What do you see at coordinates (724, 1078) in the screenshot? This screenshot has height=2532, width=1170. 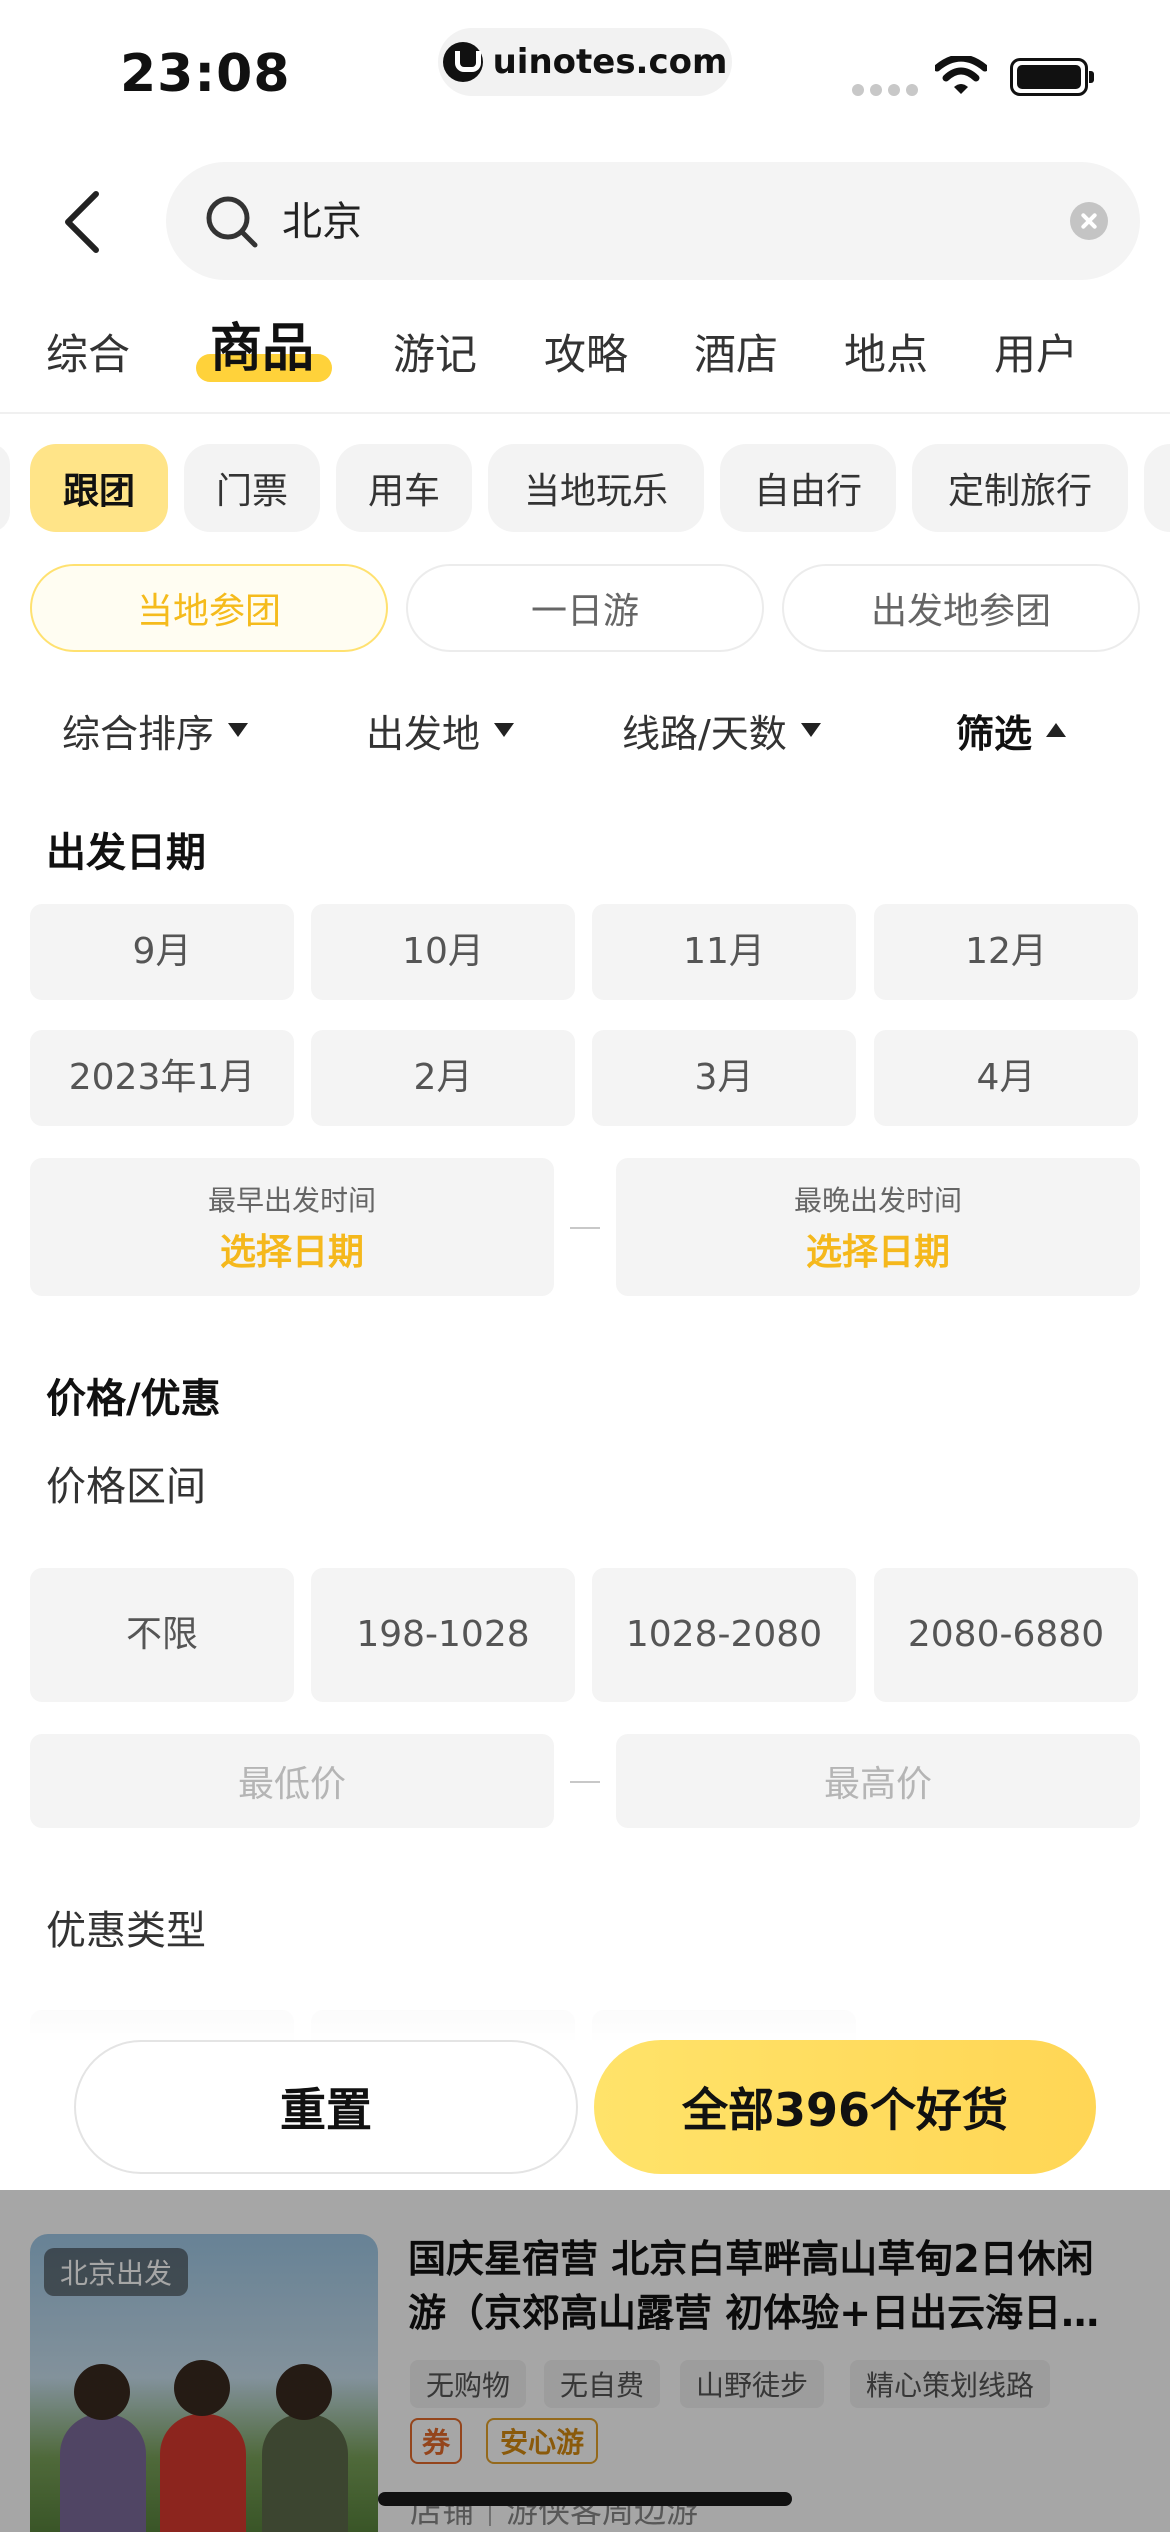 I see `month-option: 3月` at bounding box center [724, 1078].